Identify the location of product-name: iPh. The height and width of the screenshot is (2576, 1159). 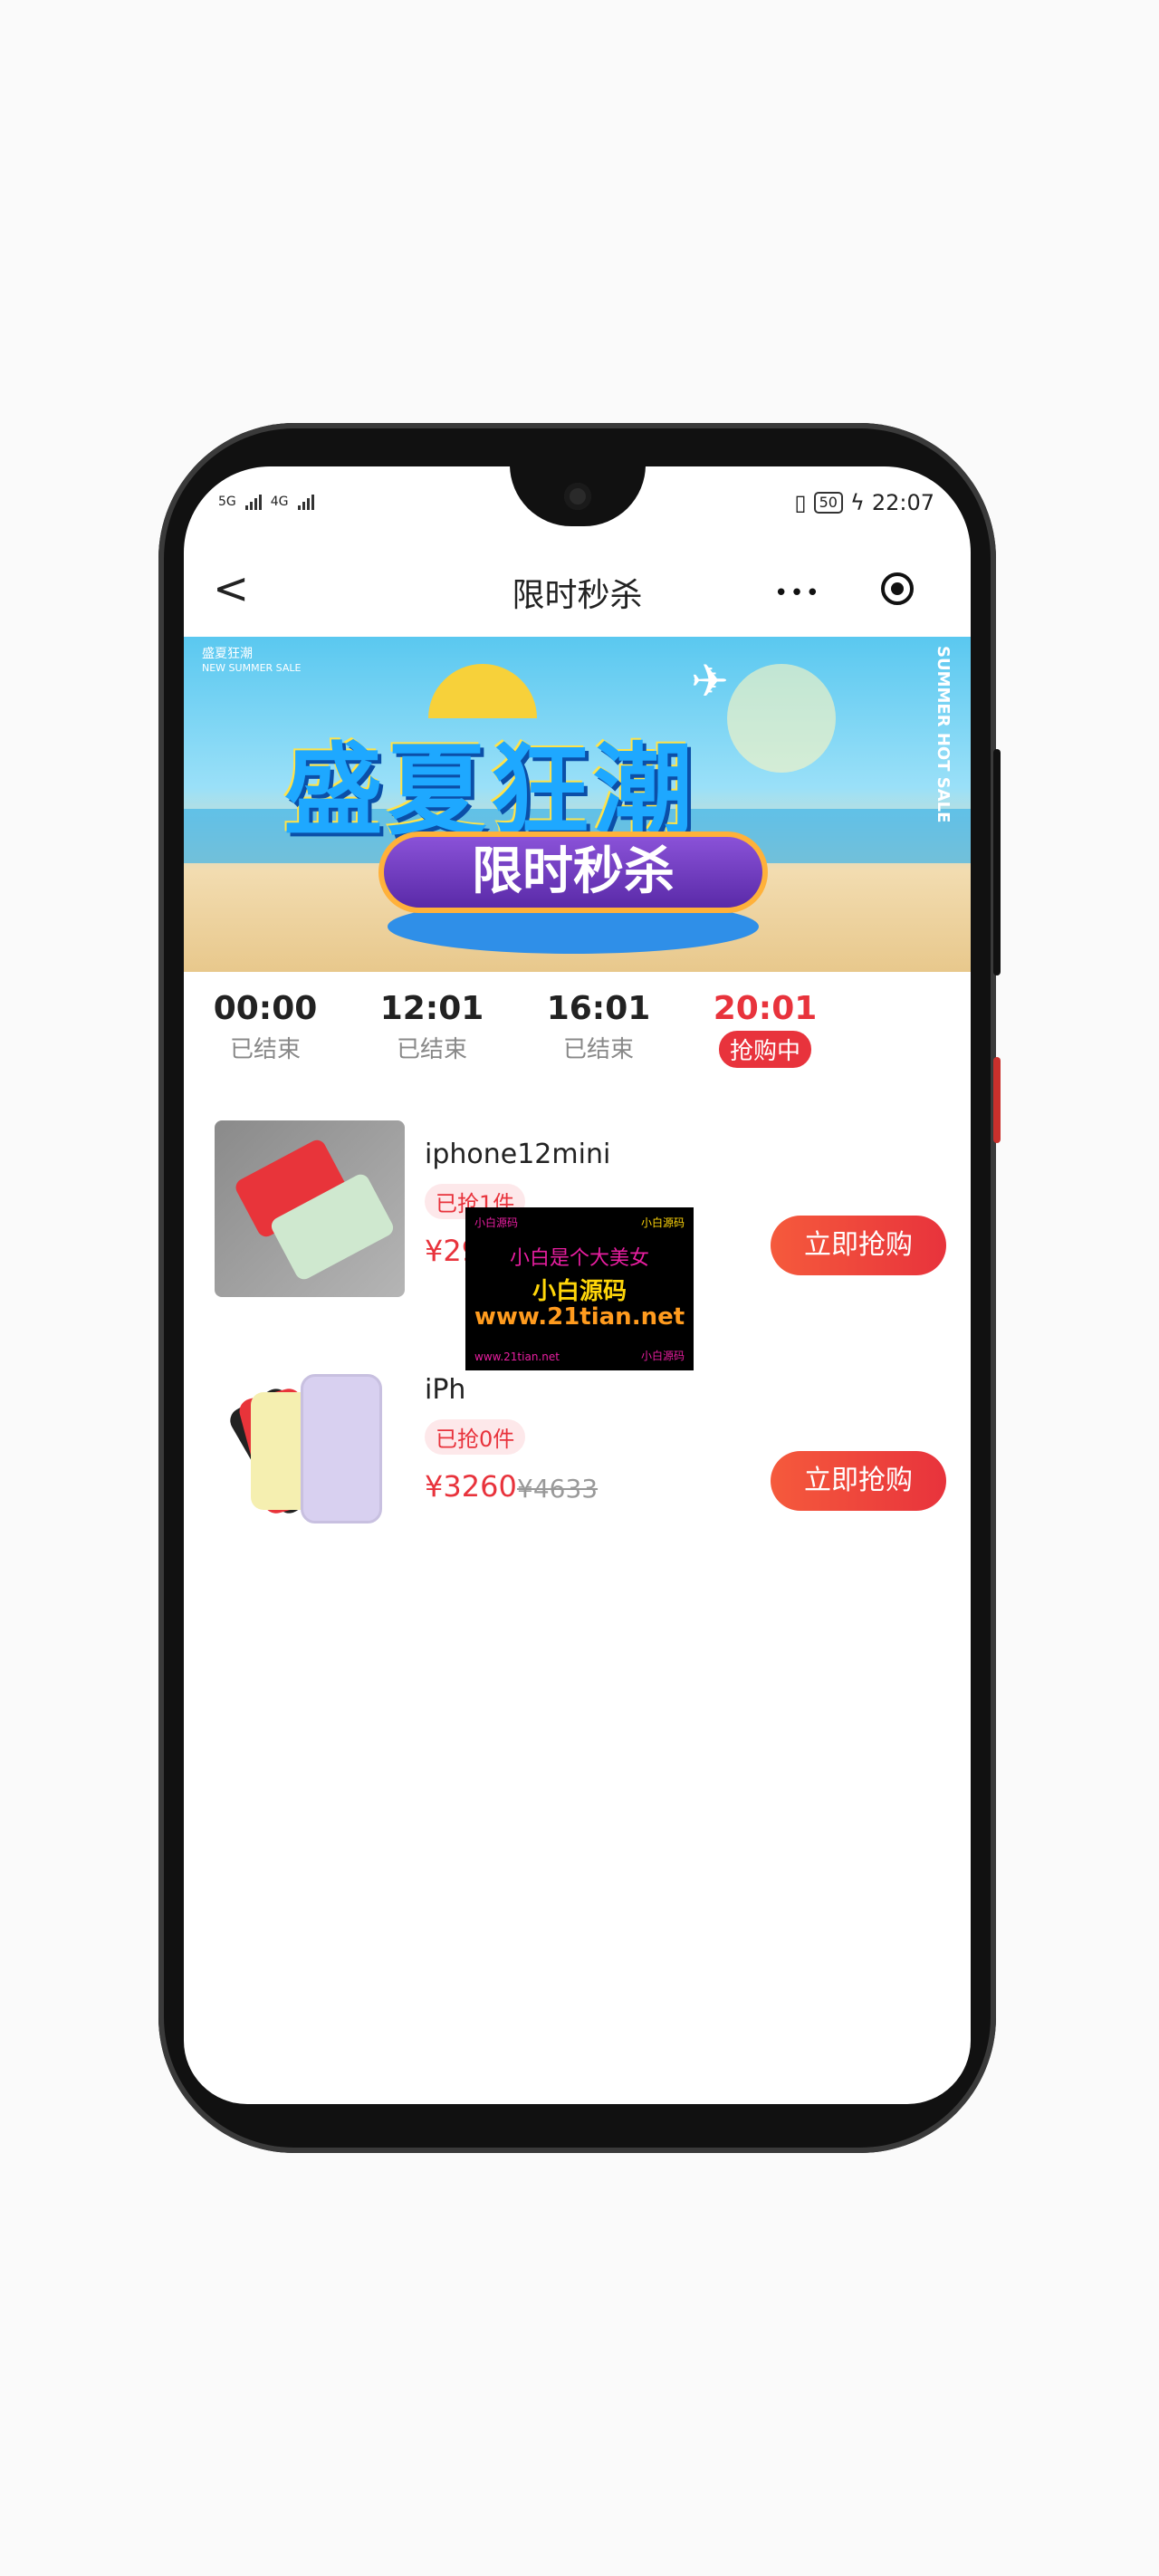
(446, 1390).